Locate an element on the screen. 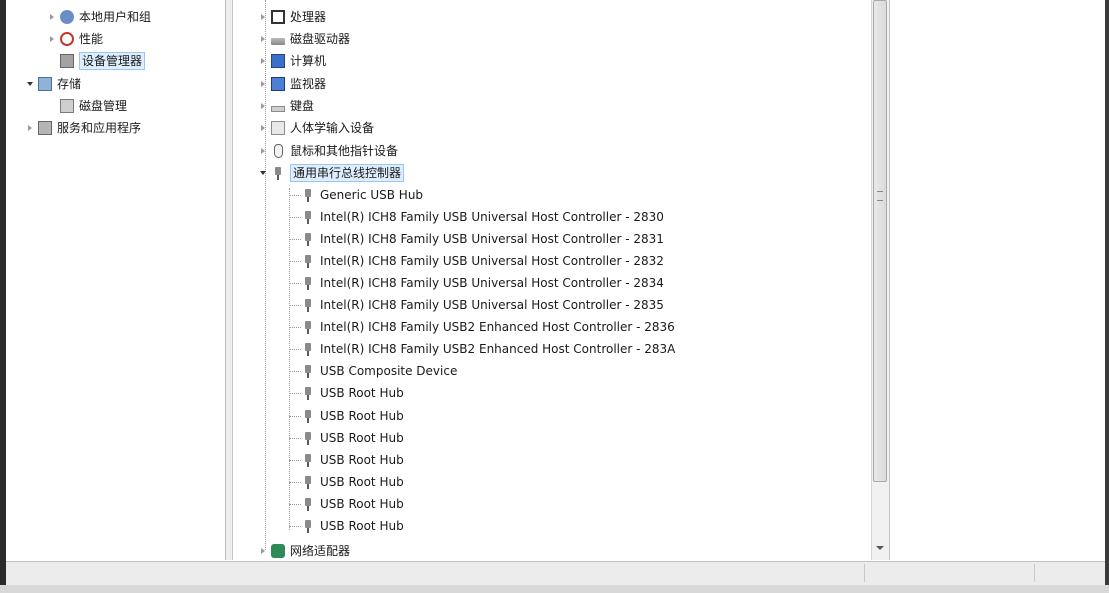 This screenshot has width=1109, height=593. nav-item-storage: 存储 is located at coordinates (53, 84).